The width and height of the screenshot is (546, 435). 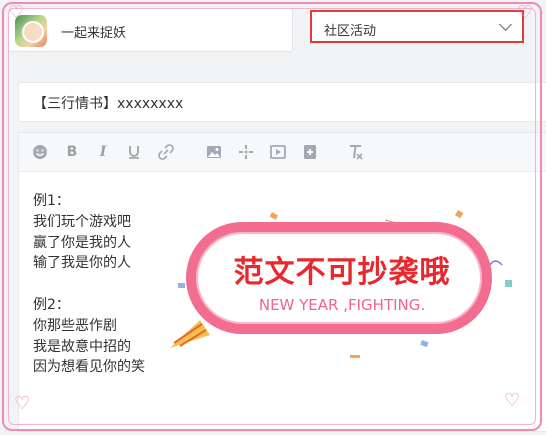 I want to click on add-icon, so click(x=310, y=152).